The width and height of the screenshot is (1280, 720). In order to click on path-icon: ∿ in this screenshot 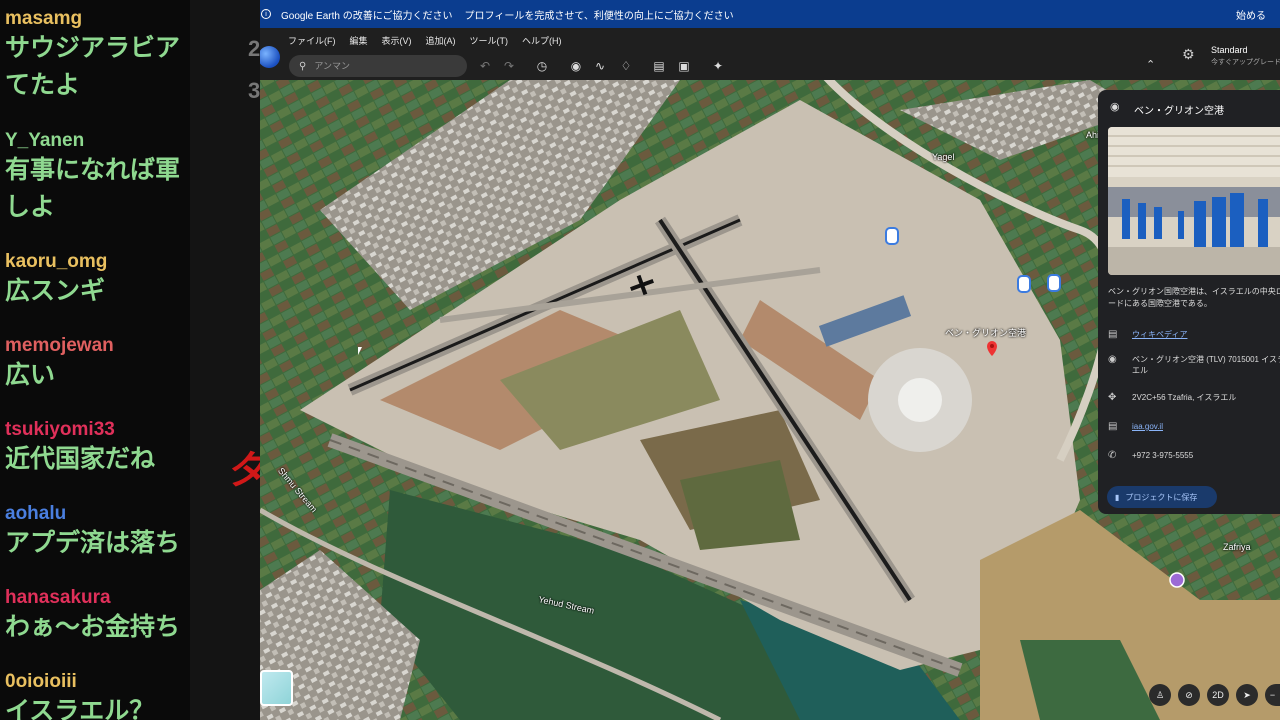, I will do `click(600, 66)`.